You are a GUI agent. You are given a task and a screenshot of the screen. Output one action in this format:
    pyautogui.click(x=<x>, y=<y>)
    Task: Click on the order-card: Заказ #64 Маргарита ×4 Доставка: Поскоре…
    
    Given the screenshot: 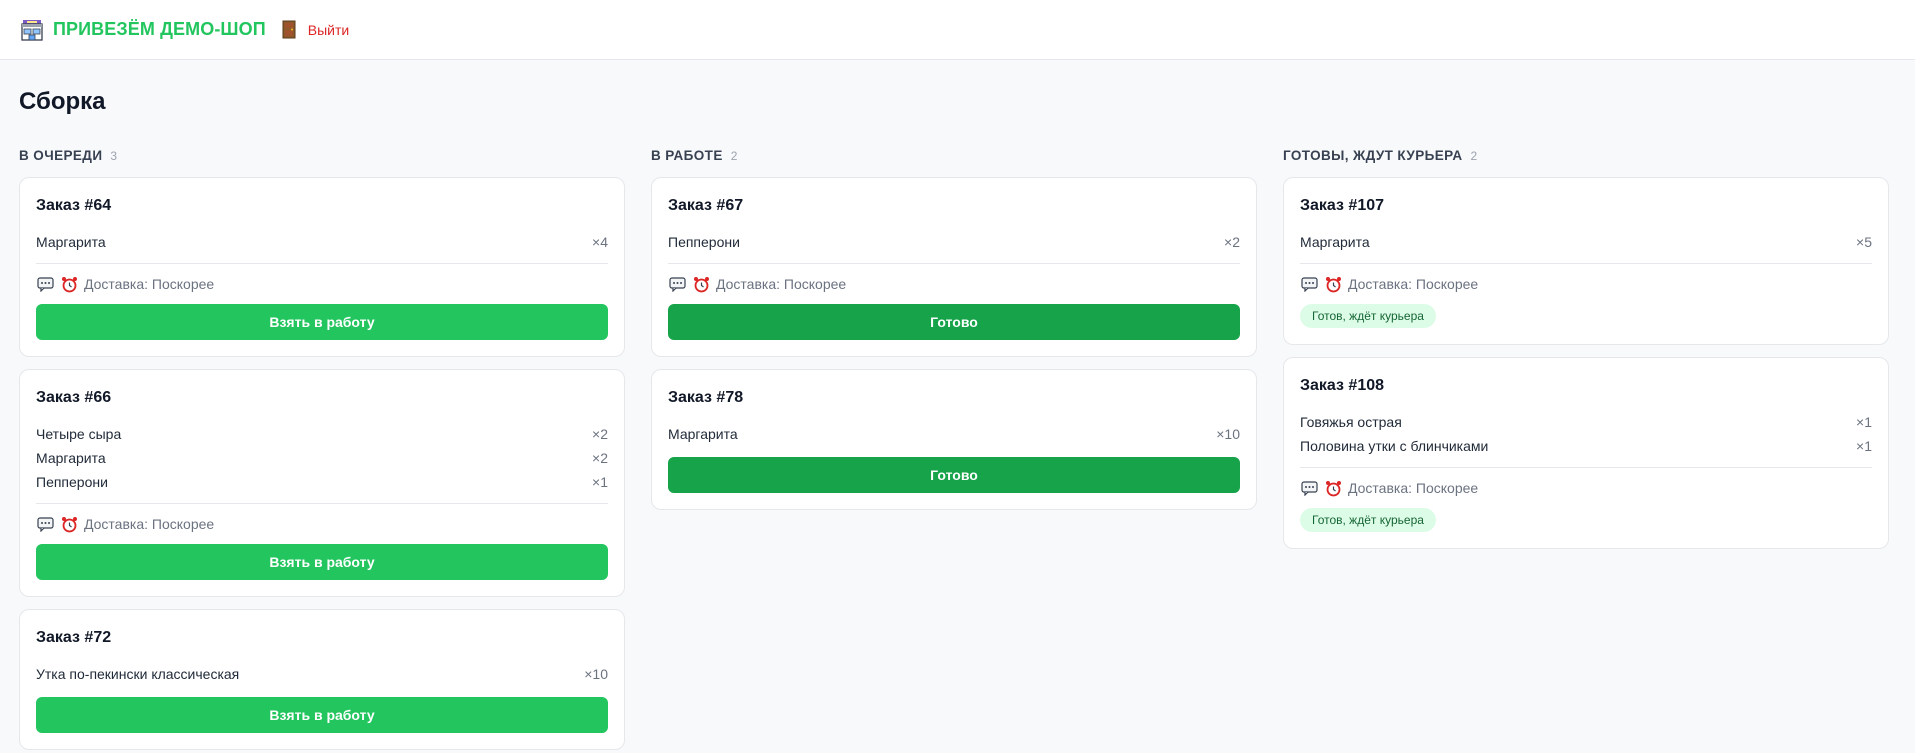 What is the action you would take?
    pyautogui.click(x=322, y=267)
    